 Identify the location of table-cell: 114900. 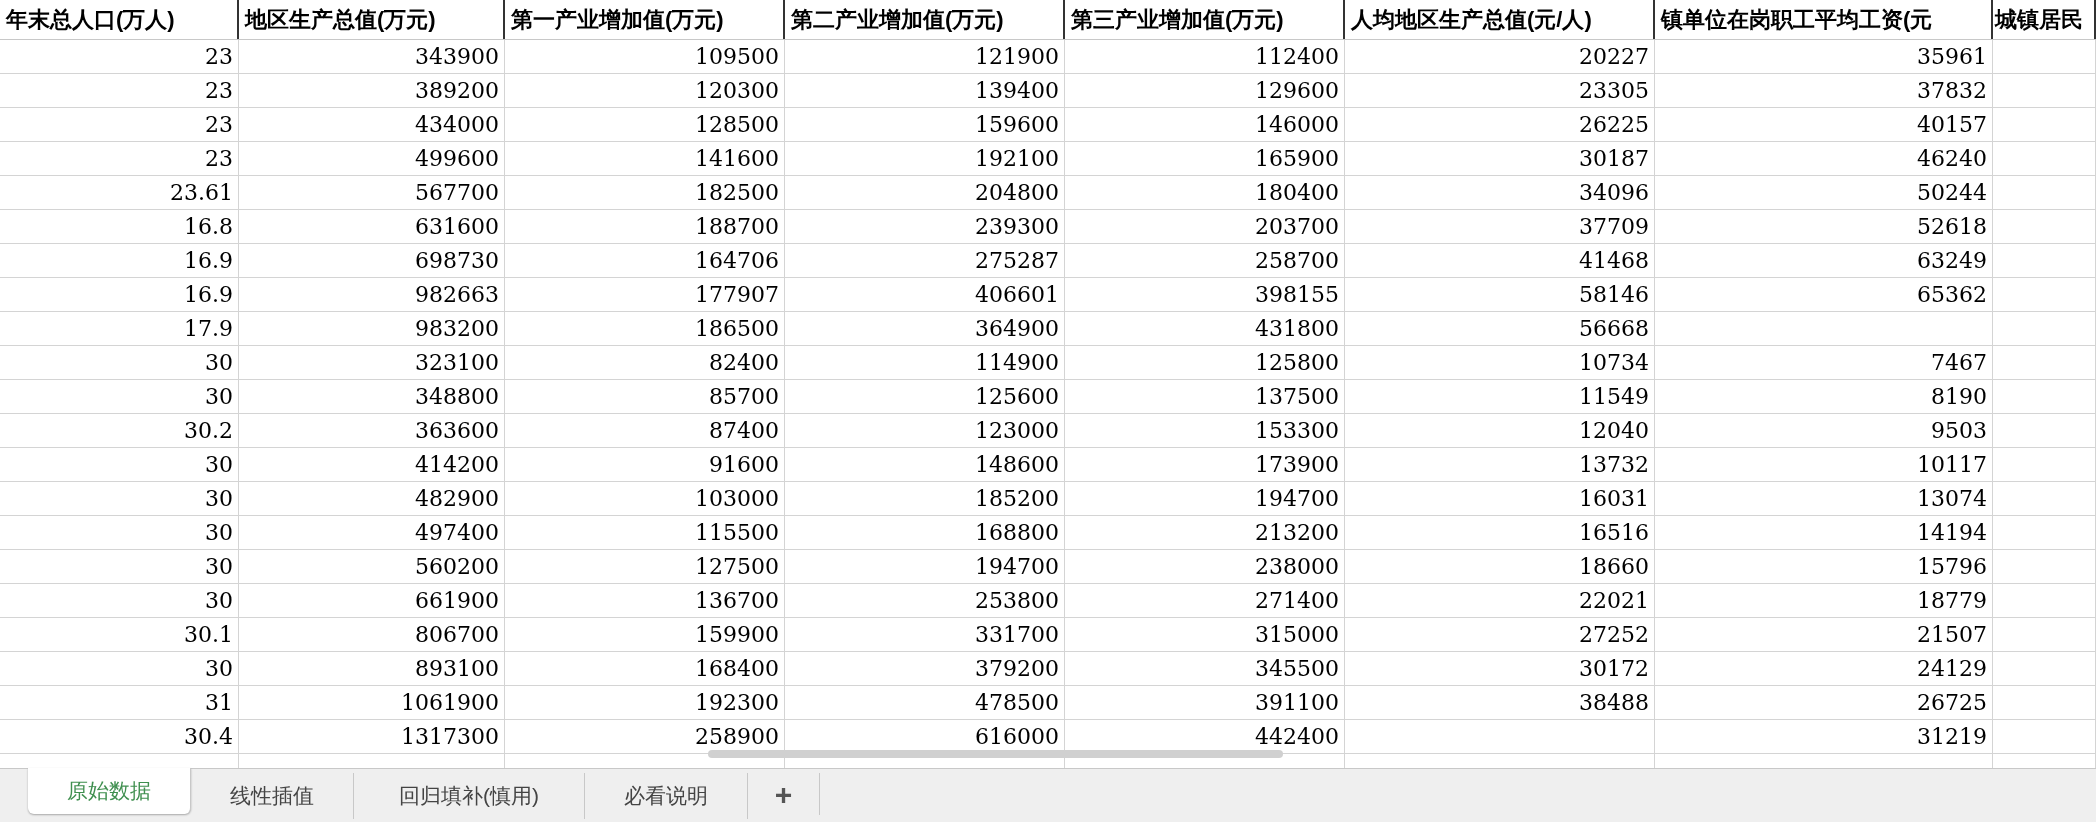
(925, 362).